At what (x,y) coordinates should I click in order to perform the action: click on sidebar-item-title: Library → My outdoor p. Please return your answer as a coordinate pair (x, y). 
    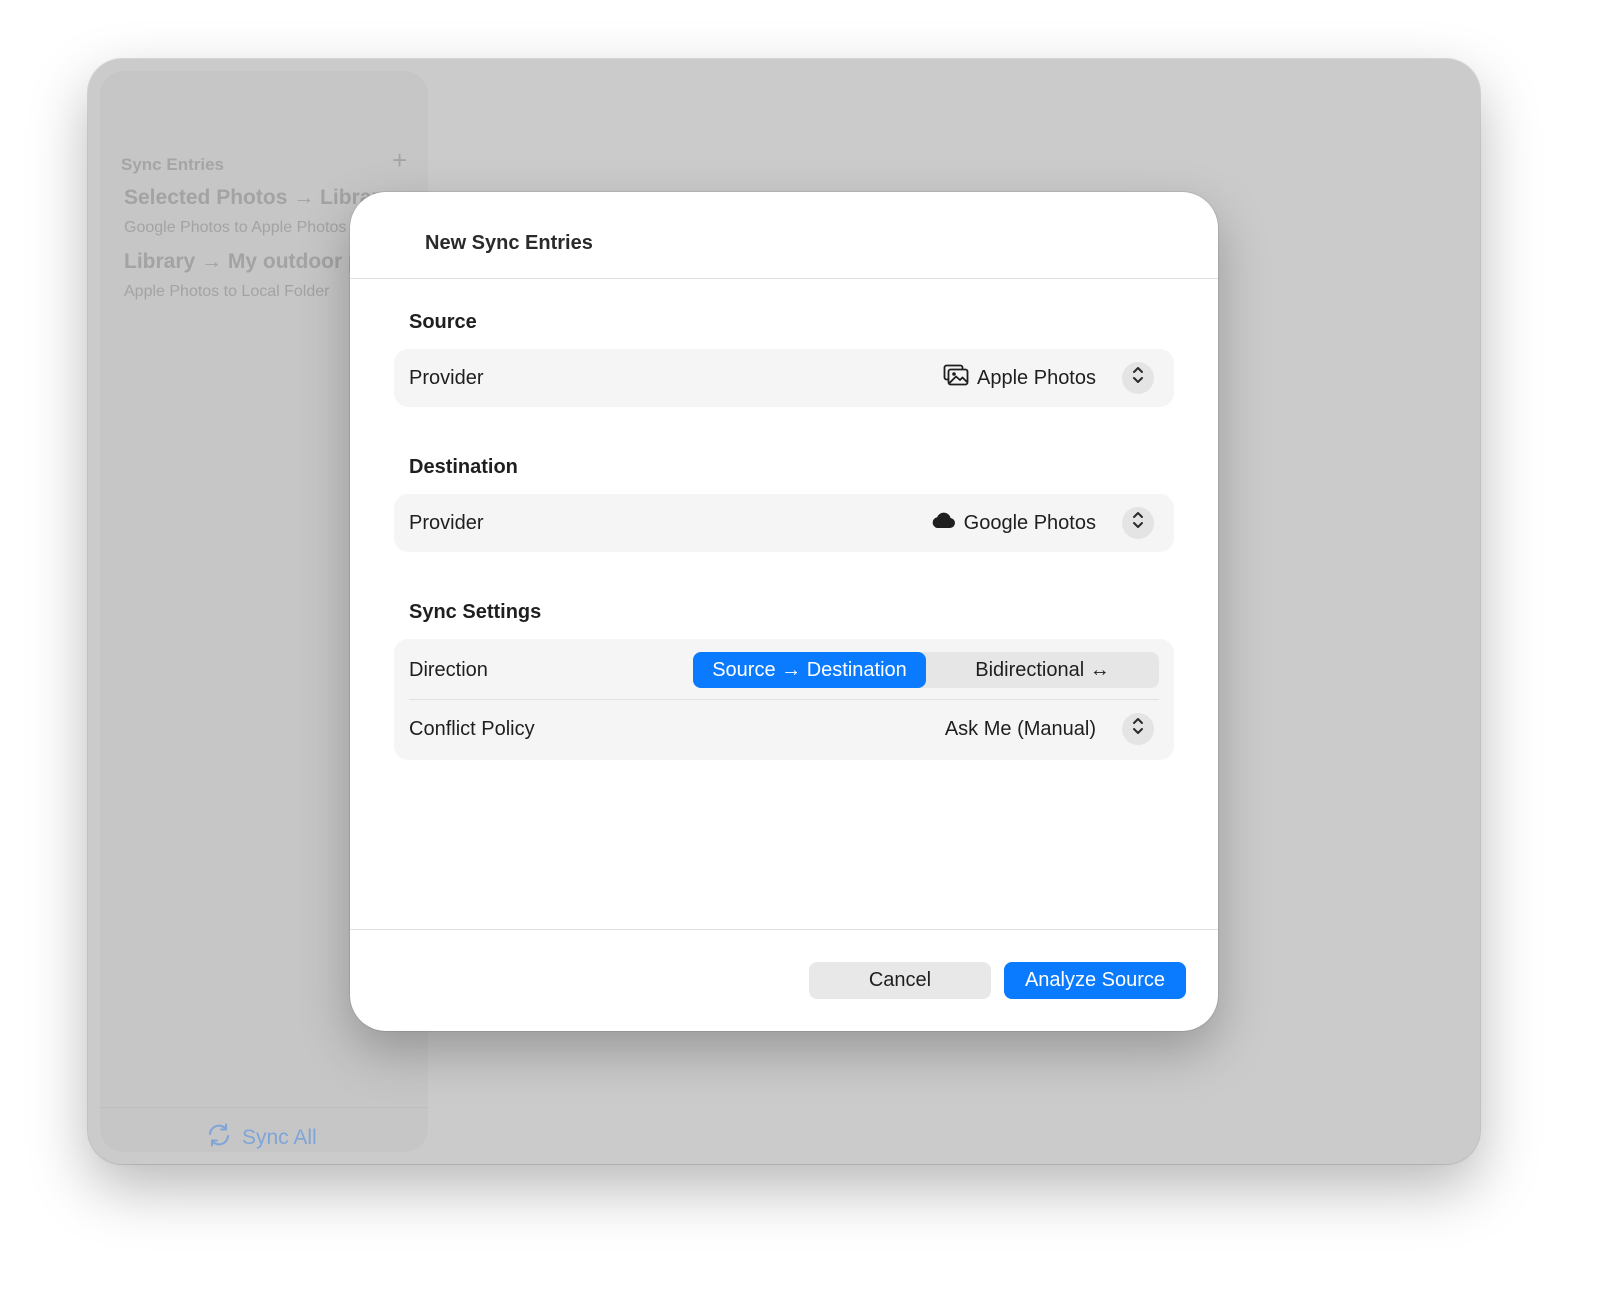
    Looking at the image, I should click on (242, 262).